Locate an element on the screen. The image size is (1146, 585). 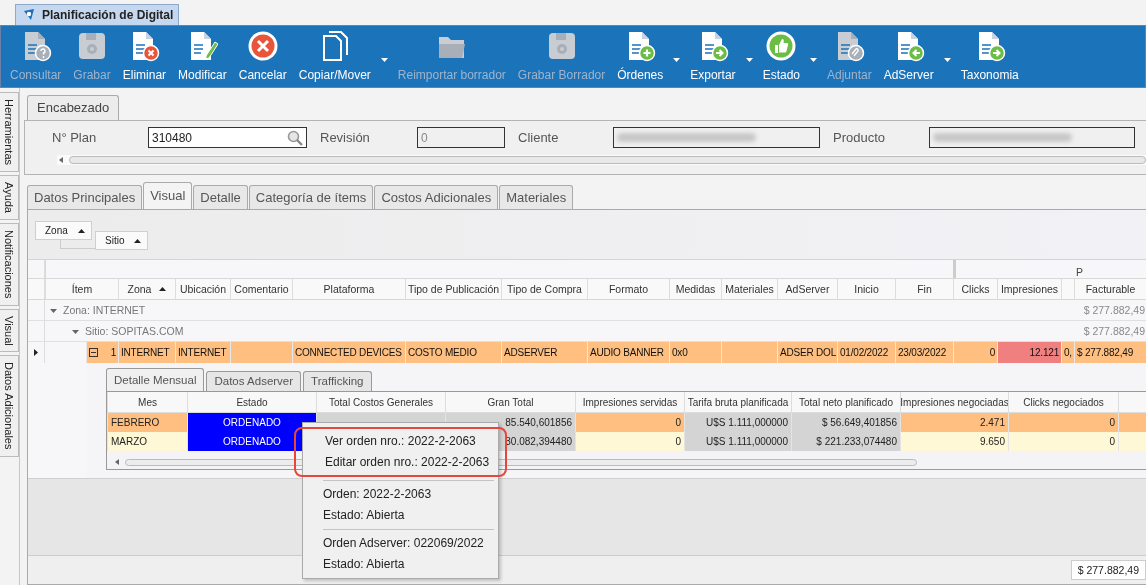
field-label: Producto is located at coordinates (859, 137).